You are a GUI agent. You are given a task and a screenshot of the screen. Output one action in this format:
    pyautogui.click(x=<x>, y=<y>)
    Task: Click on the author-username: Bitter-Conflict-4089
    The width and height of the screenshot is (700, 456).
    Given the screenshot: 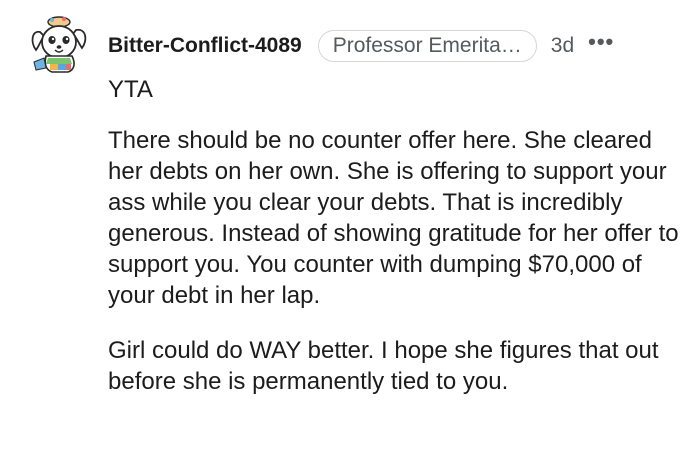 What is the action you would take?
    pyautogui.click(x=205, y=46)
    